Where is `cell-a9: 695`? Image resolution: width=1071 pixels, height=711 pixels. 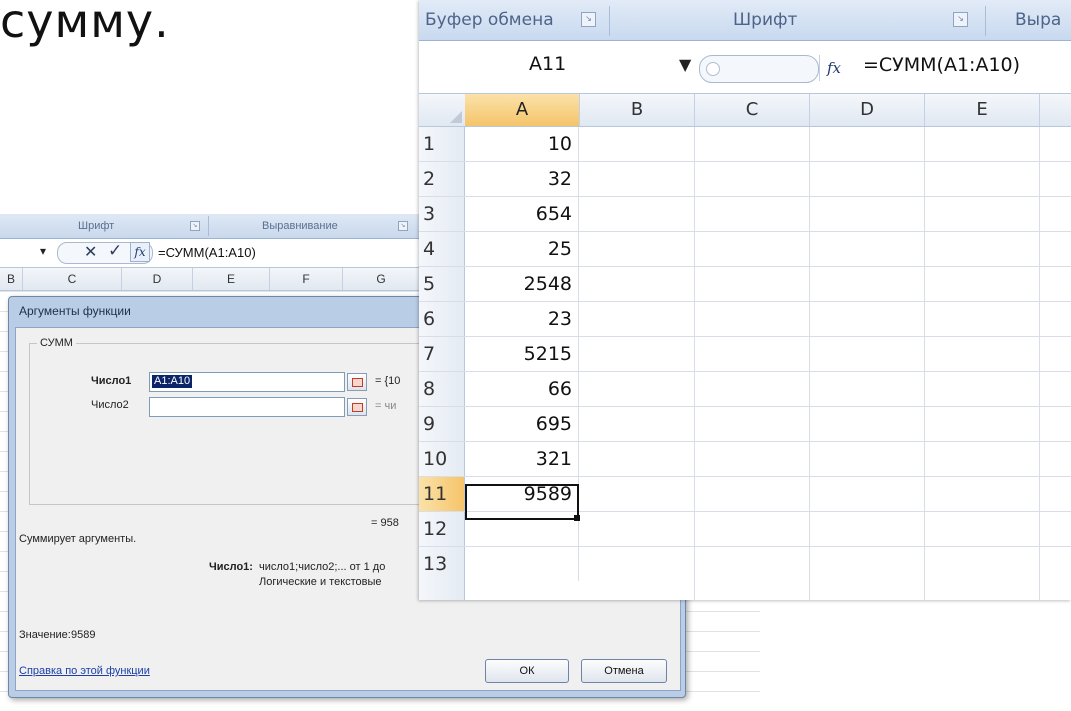 cell-a9: 695 is located at coordinates (522, 424).